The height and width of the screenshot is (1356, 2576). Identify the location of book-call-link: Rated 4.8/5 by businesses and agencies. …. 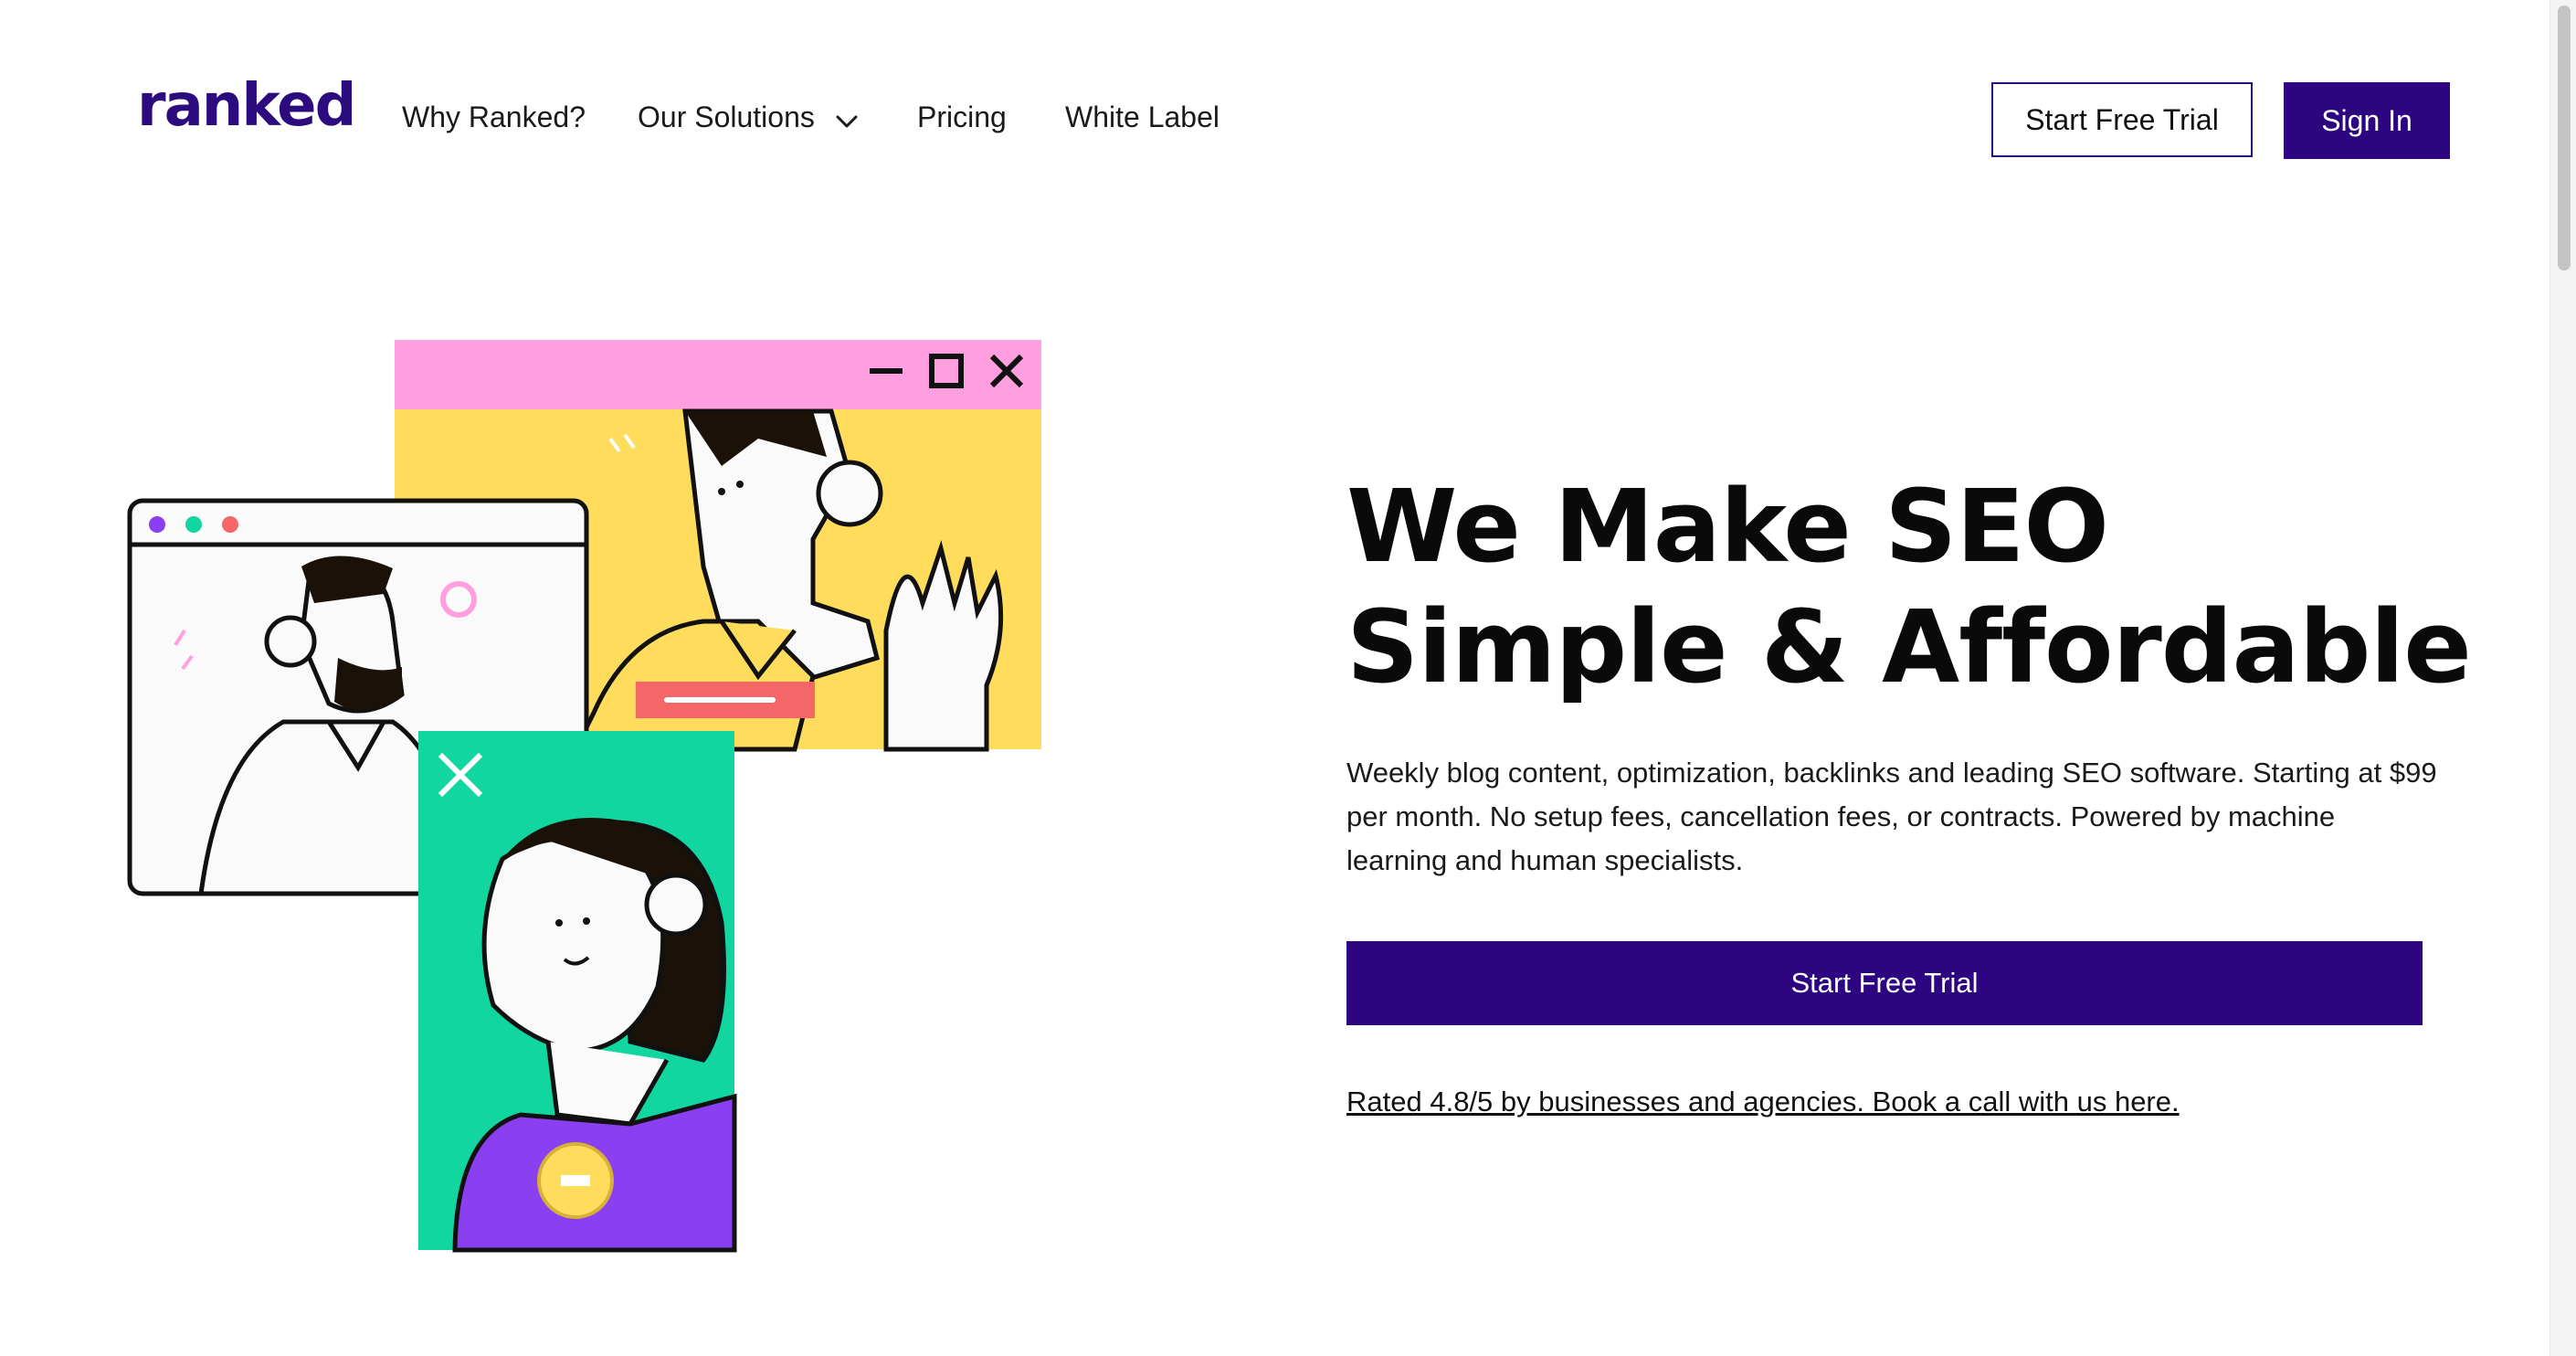
(1763, 1102).